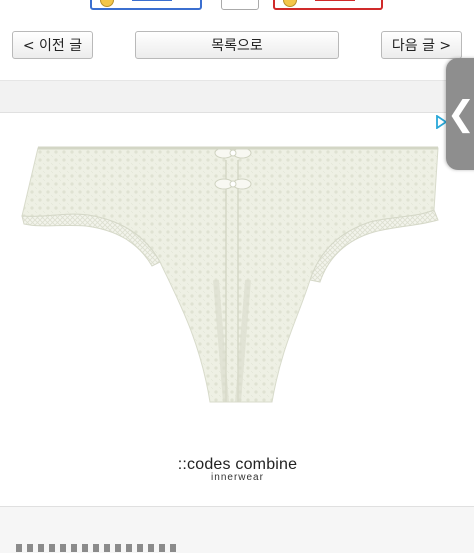 Image resolution: width=474 pixels, height=553 pixels. What do you see at coordinates (107, 3) in the screenshot?
I see `smile-emoji-icon` at bounding box center [107, 3].